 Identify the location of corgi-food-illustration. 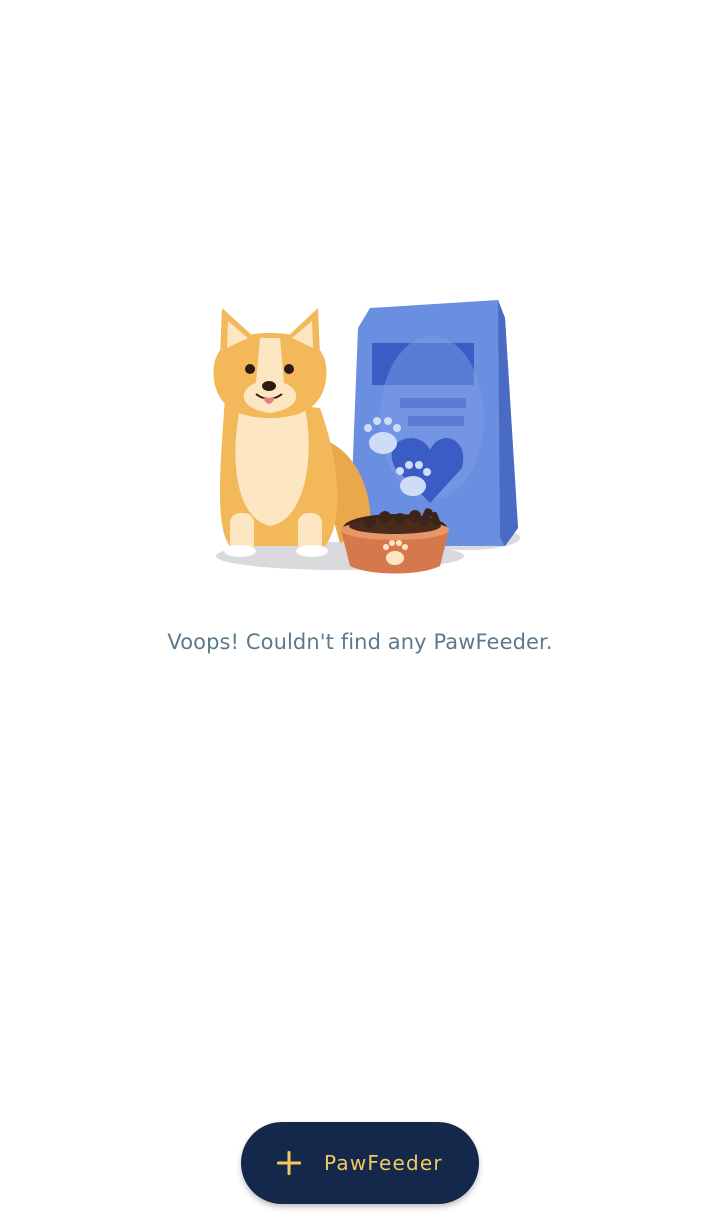
(366, 437).